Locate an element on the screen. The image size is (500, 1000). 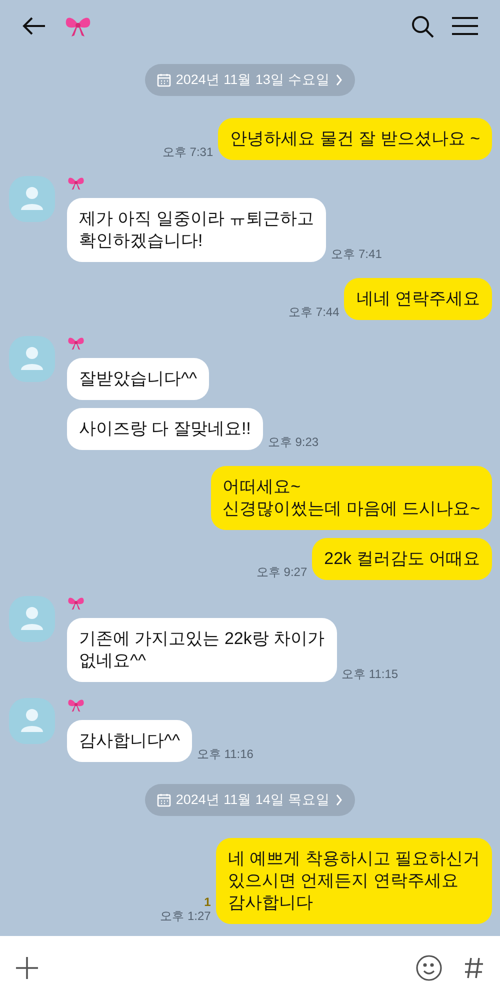
message-time: 오후 11:16 is located at coordinates (225, 754).